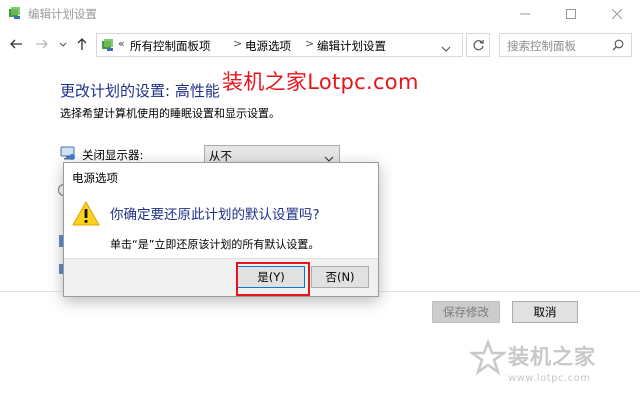 The height and width of the screenshot is (397, 640). Describe the element at coordinates (140, 91) in the screenshot. I see `page-title: 更改计划的设置: 高性能` at that location.